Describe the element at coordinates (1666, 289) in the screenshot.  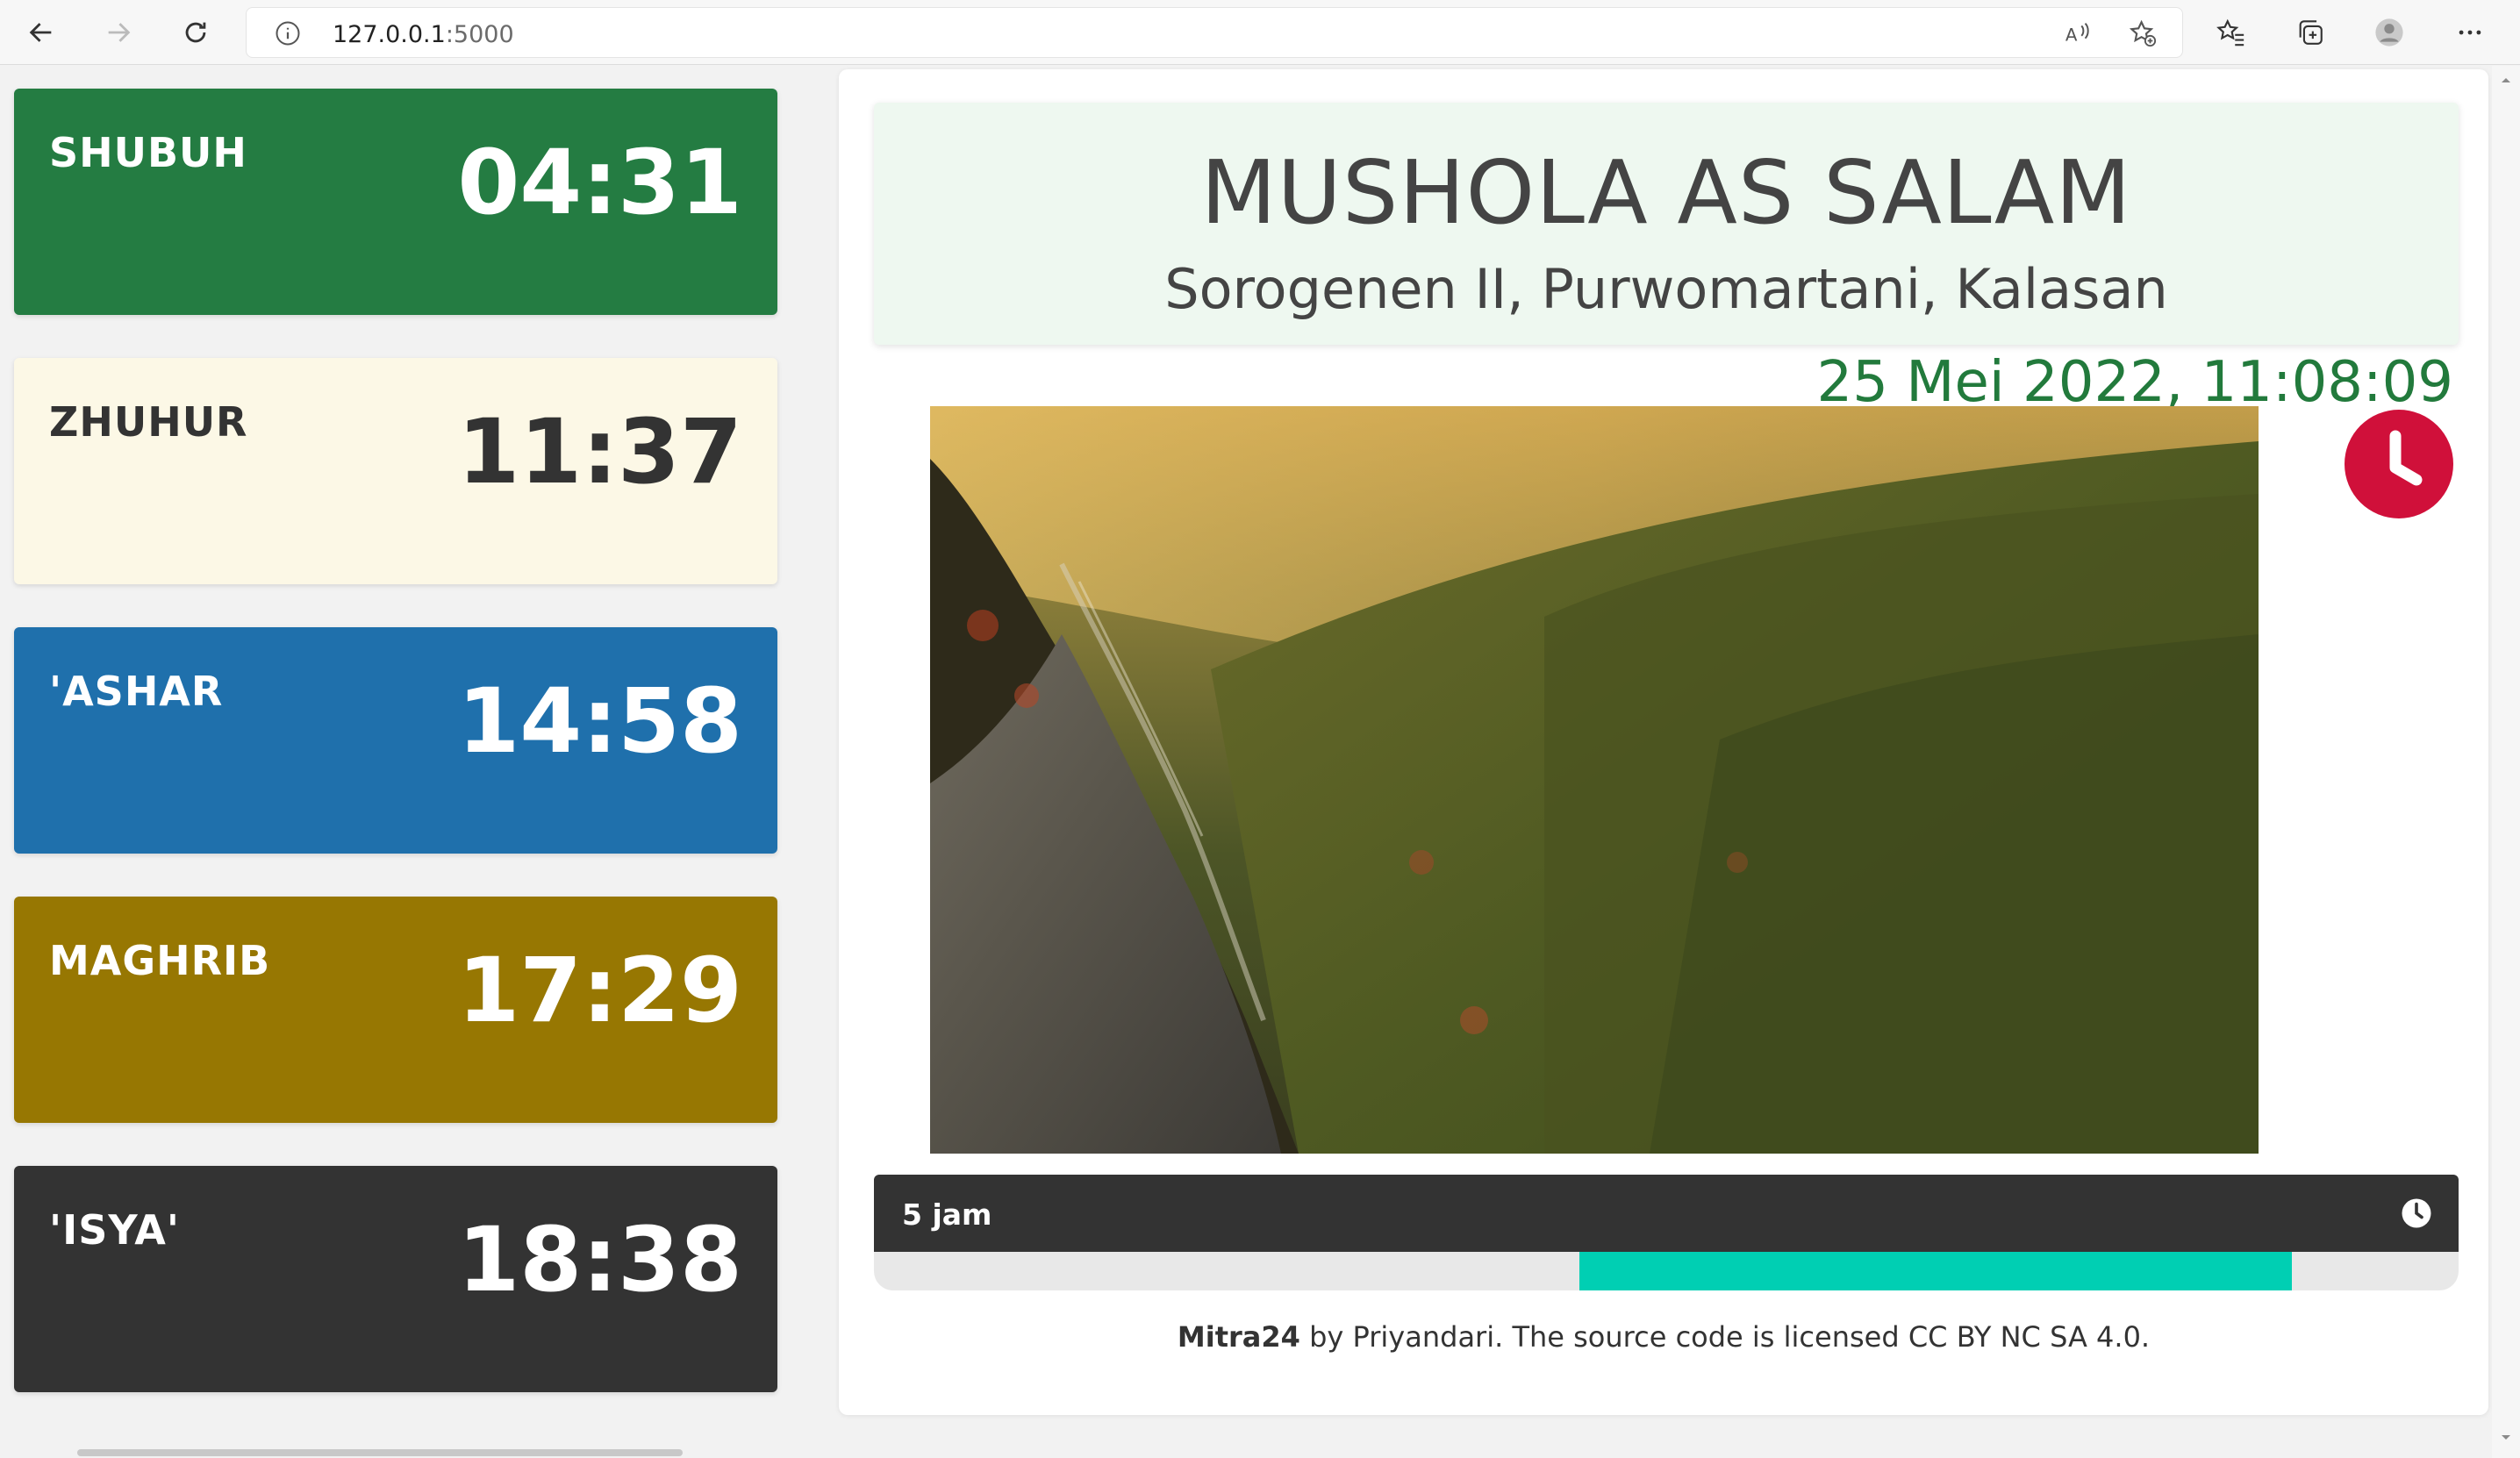
I see `mosque-address: Sorogenen II, Purwomartani, Kalasan` at that location.